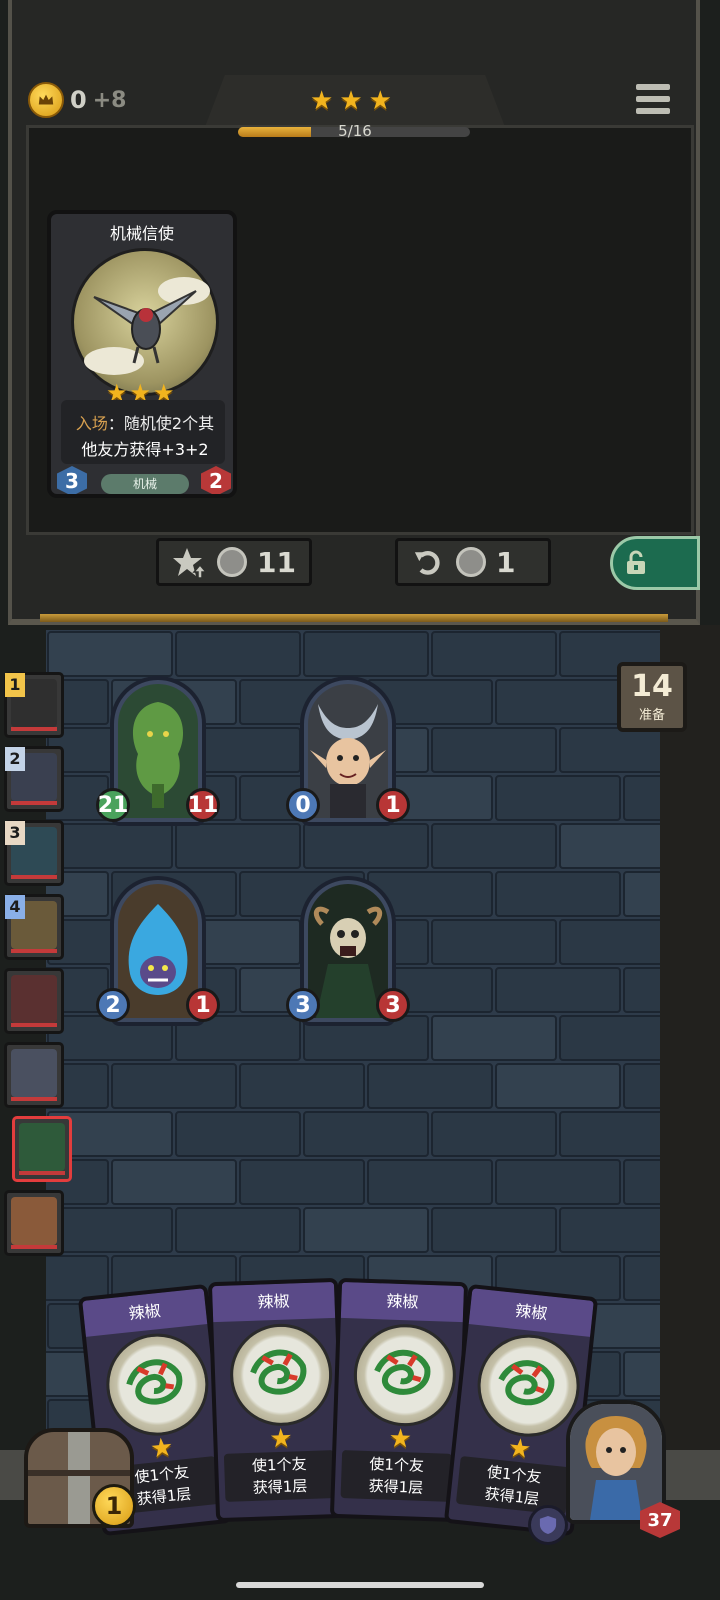  Describe the element at coordinates (190, 562) in the screenshot. I see `star-upgrade-icon` at that location.